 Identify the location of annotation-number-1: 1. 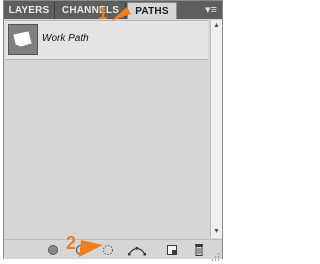
(103, 13).